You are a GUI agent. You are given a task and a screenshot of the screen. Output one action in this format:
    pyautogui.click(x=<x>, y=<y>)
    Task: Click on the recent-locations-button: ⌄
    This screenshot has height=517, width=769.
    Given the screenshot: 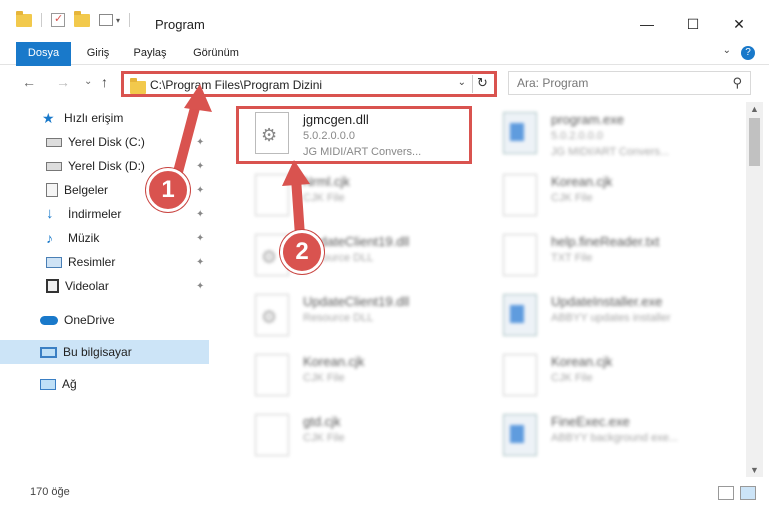 What is the action you would take?
    pyautogui.click(x=88, y=81)
    